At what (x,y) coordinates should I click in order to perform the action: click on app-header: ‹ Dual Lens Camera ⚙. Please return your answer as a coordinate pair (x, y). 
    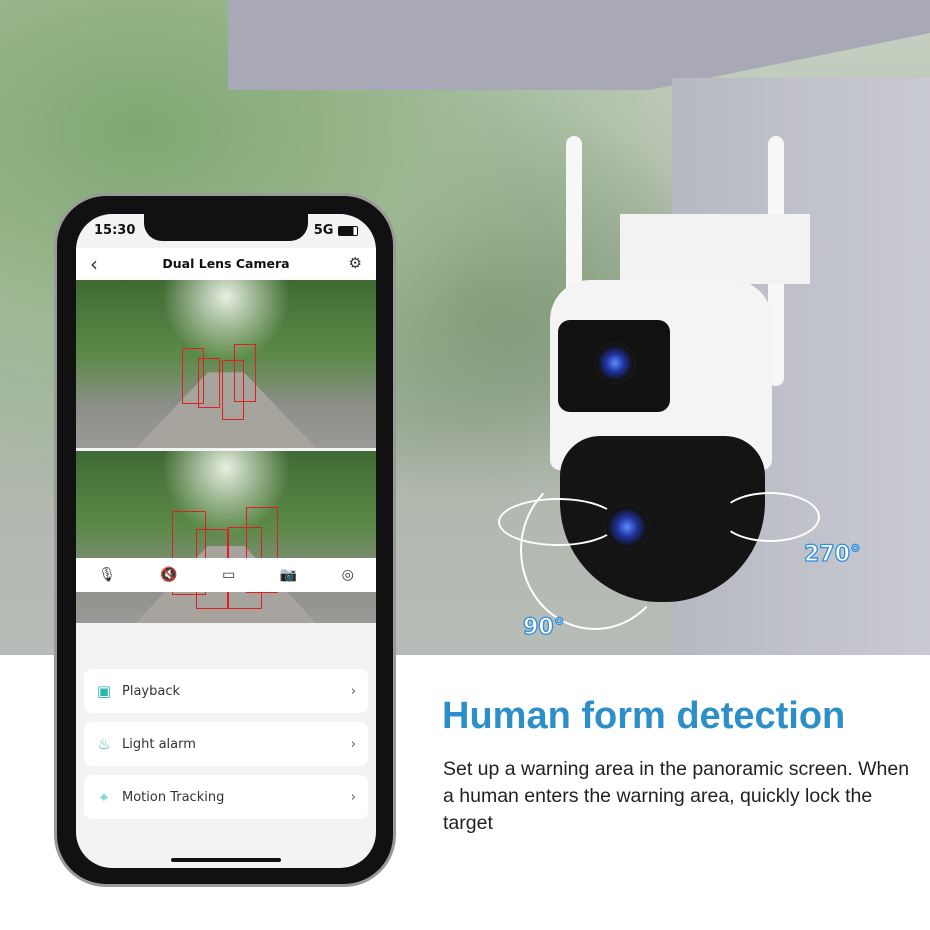
    Looking at the image, I should click on (226, 264).